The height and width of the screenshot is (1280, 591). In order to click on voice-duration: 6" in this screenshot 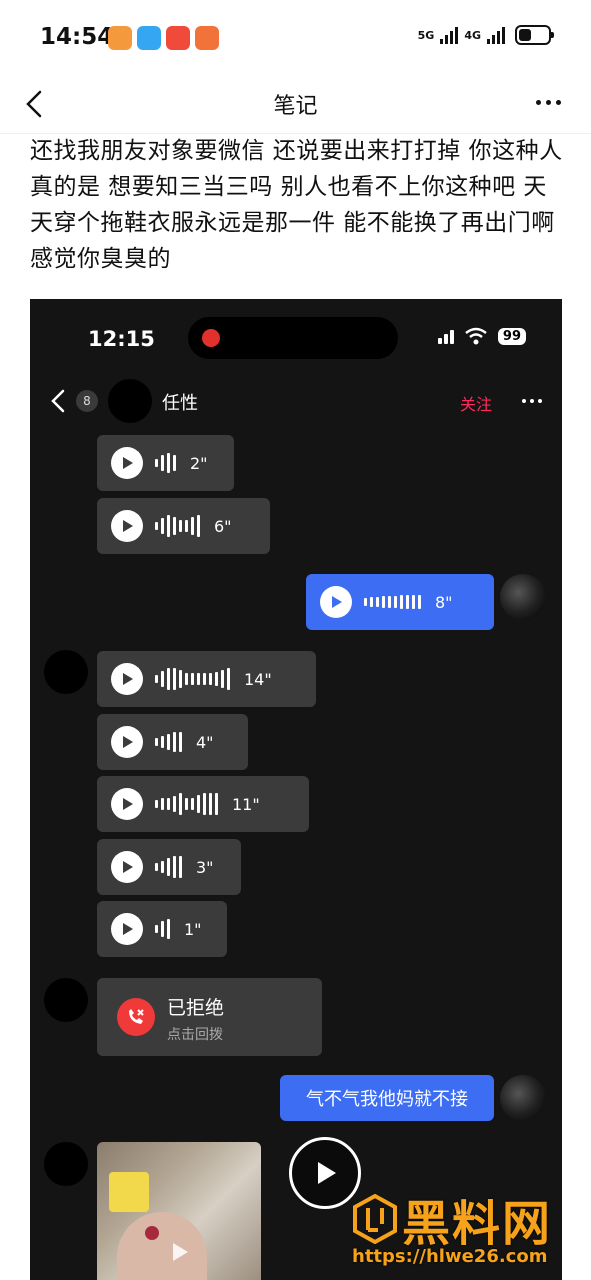, I will do `click(223, 526)`.